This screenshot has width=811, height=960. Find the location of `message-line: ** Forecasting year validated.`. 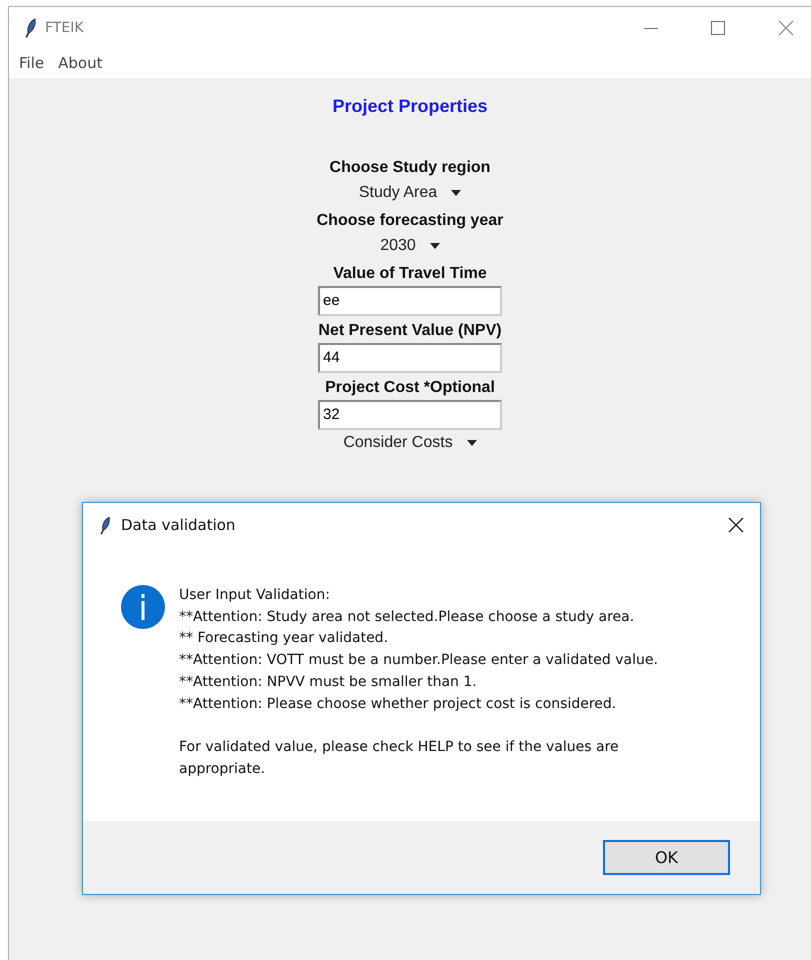

message-line: ** Forecasting year validated. is located at coordinates (284, 638).